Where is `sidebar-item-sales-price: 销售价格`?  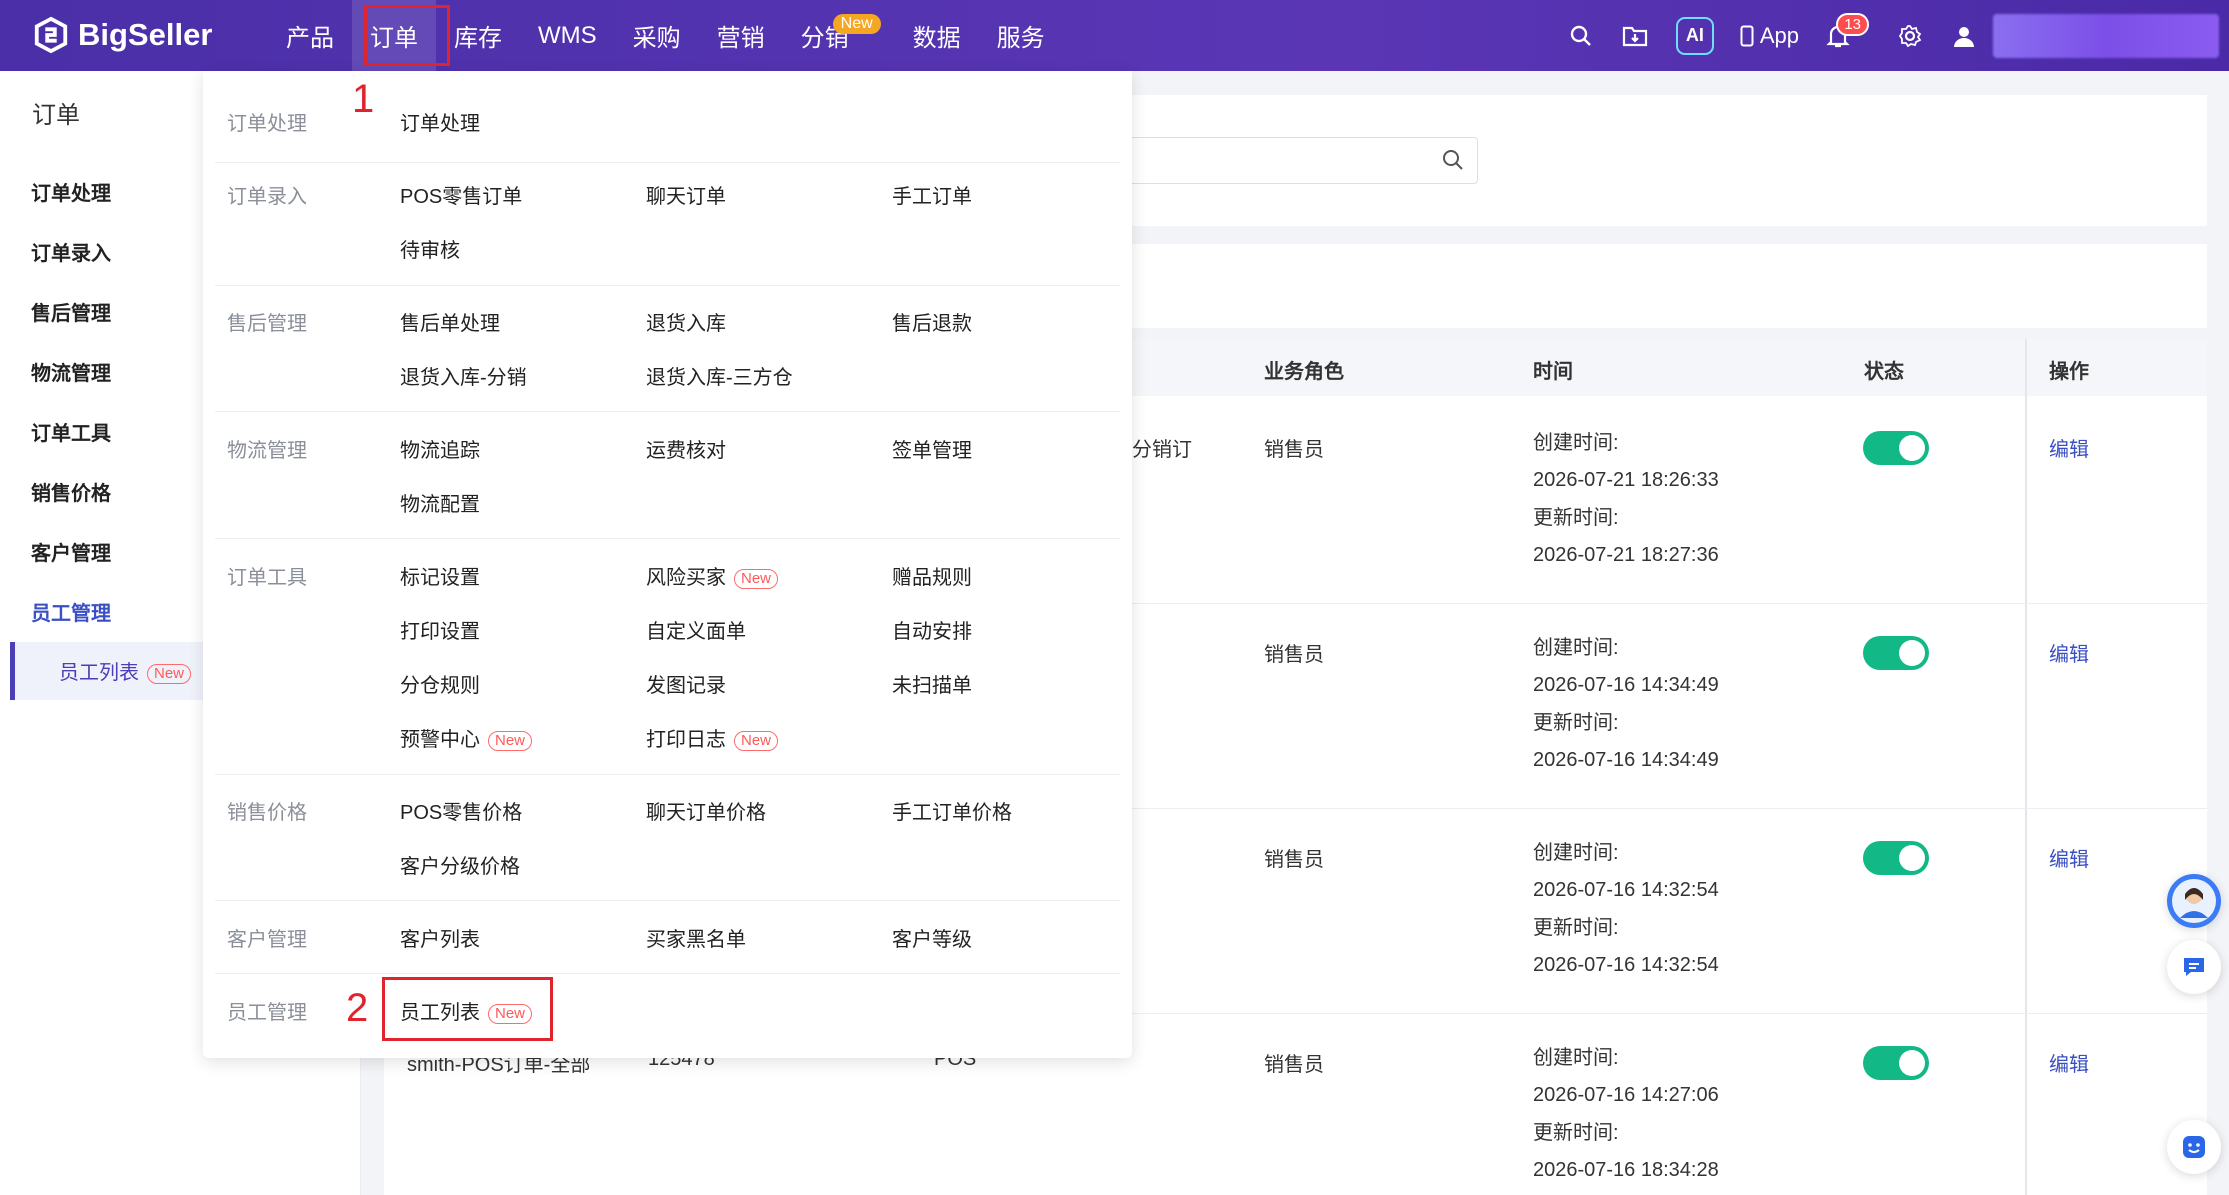 sidebar-item-sales-price: 销售价格 is located at coordinates (71, 491).